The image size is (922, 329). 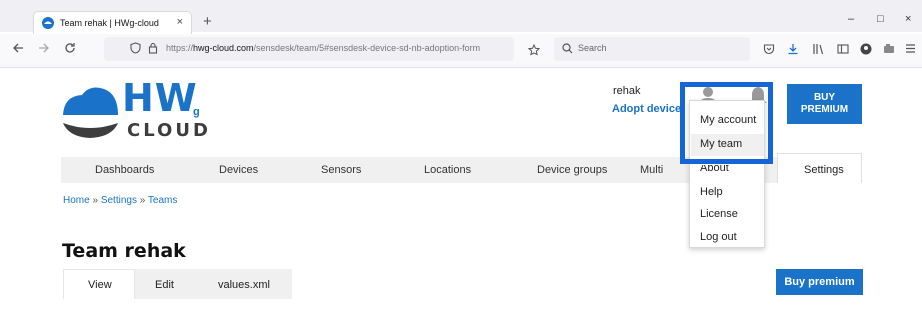 What do you see at coordinates (461, 17) in the screenshot?
I see `browser-tabbar: Team rehak | HWg-cloud × + – □ ×` at bounding box center [461, 17].